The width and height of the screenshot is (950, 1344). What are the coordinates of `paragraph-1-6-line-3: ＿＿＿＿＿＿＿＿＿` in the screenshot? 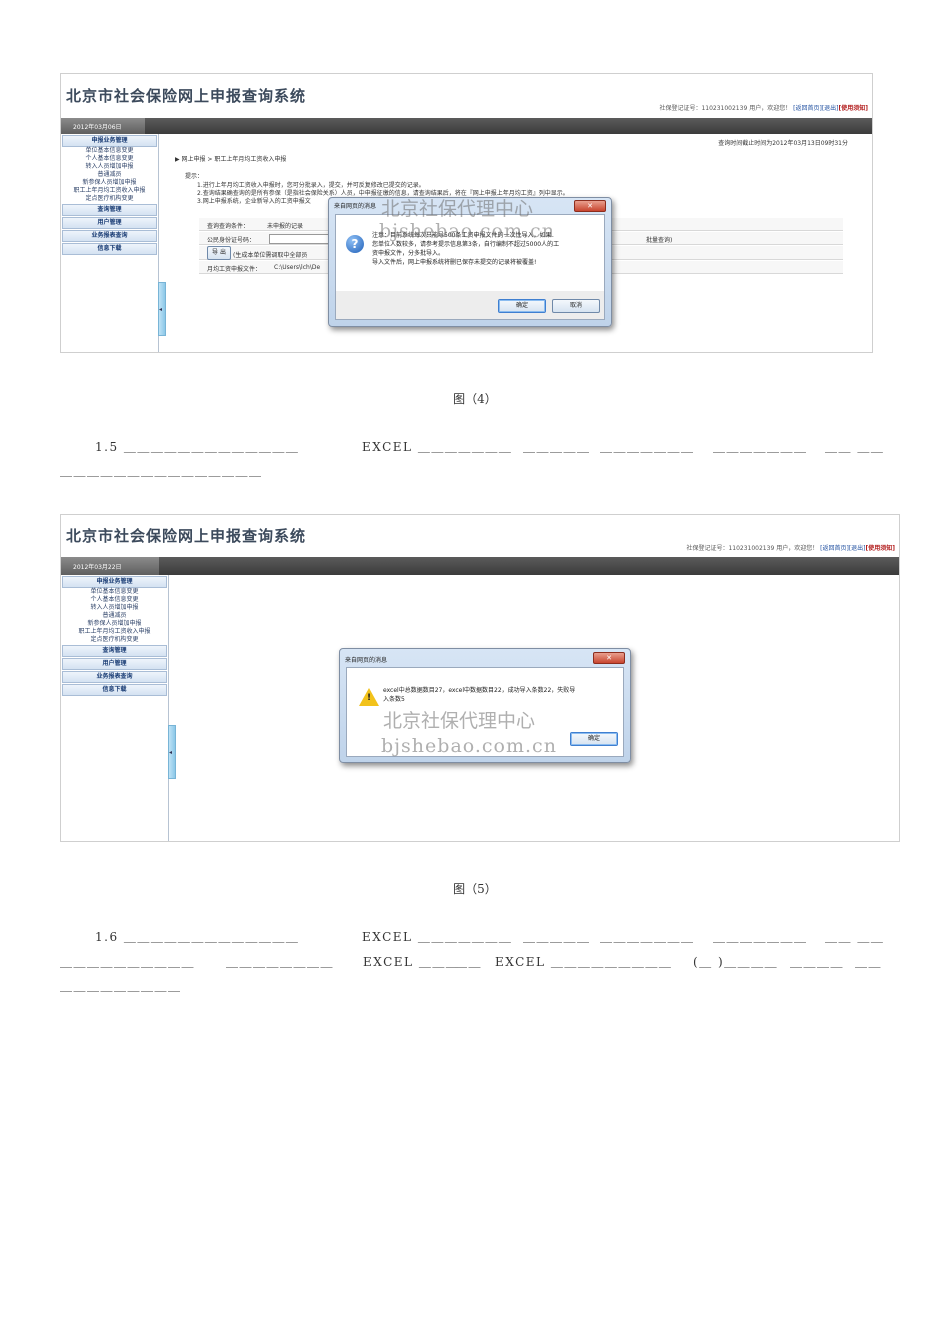 It's located at (121, 986).